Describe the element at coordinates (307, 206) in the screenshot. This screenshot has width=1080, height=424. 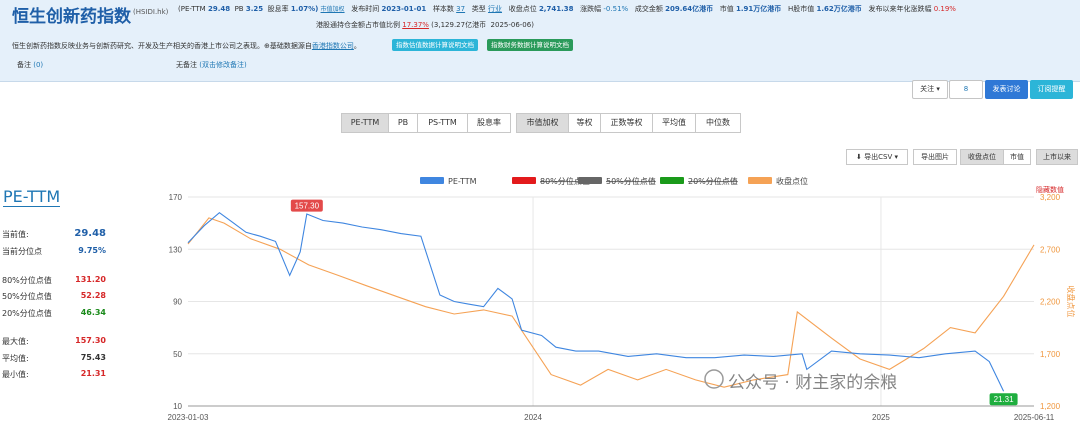
I see `max-label: 157.30` at that location.